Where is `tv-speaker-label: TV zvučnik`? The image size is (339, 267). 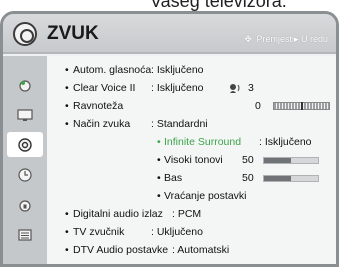
tv-speaker-label: TV zvučnik is located at coordinates (99, 232).